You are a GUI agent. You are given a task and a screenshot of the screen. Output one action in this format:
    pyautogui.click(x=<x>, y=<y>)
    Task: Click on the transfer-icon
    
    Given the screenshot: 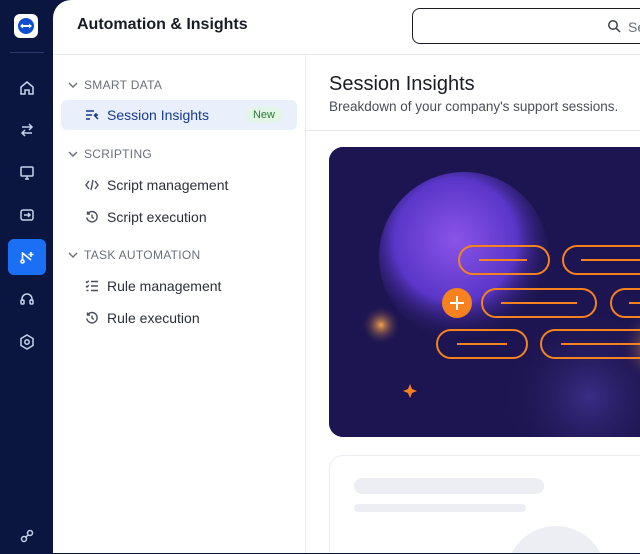 What is the action you would take?
    pyautogui.click(x=27, y=130)
    